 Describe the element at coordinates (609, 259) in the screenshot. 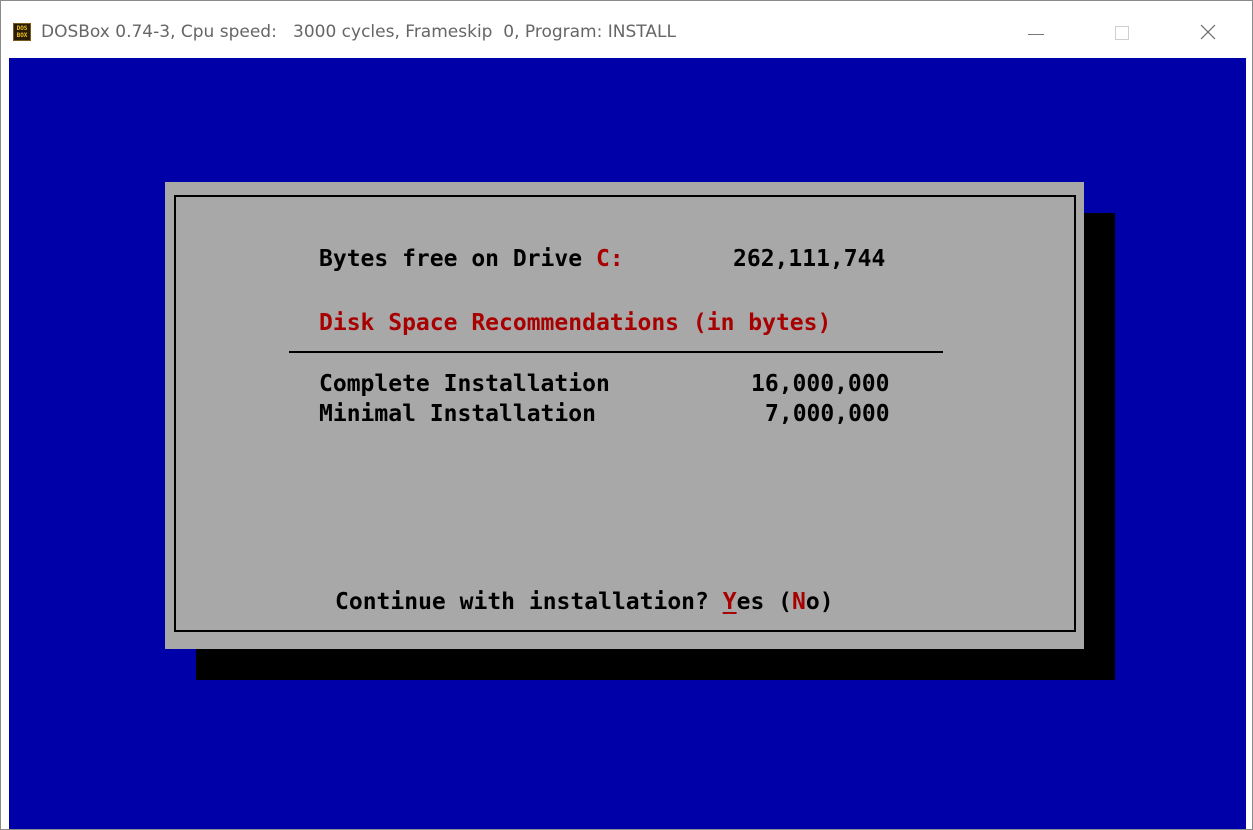

I see `drive-letter: C:` at that location.